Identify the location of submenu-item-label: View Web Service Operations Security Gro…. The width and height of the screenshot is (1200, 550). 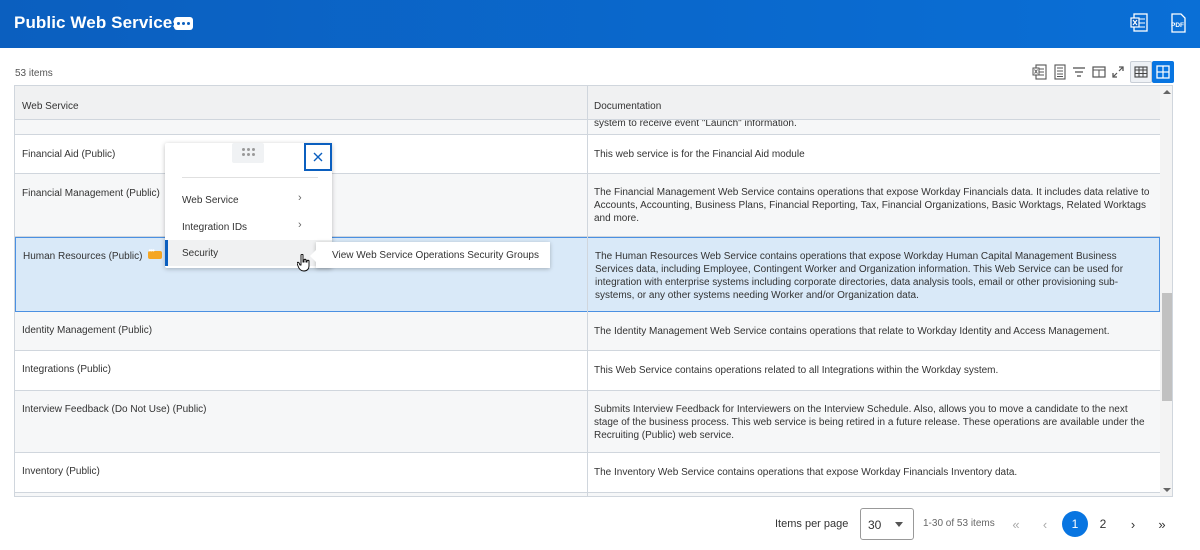
(435, 255).